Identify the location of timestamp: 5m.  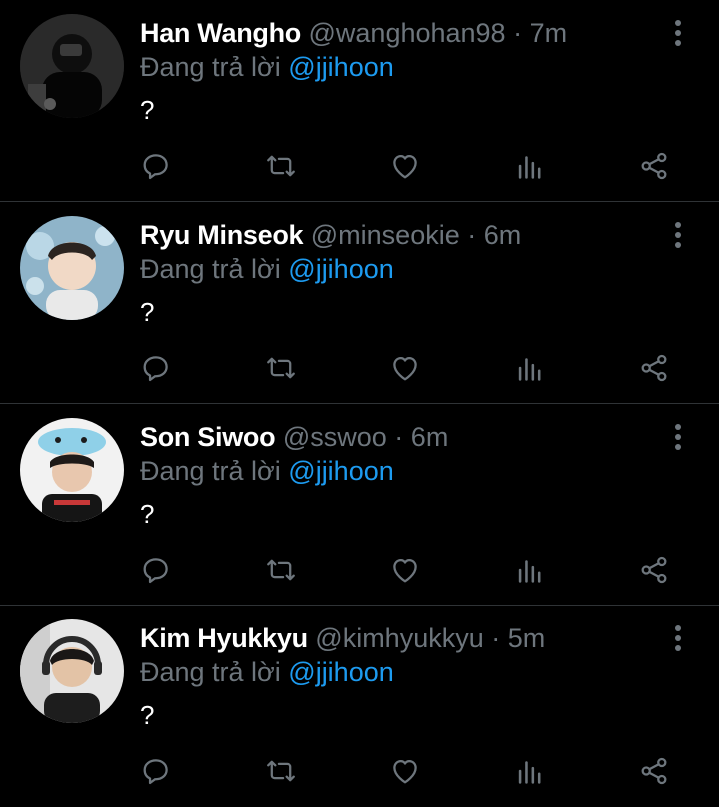
(527, 638).